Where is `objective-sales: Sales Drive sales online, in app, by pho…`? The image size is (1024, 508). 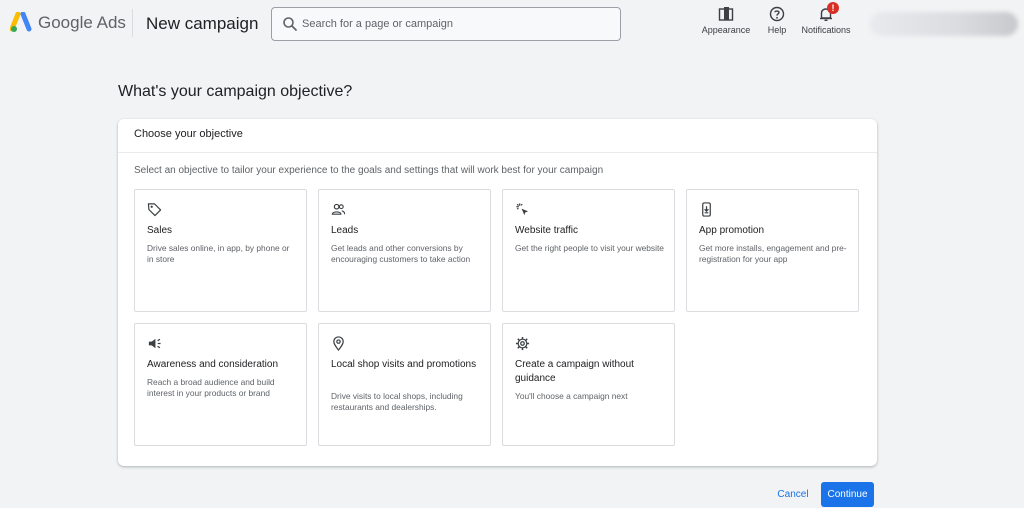
objective-sales: Sales Drive sales online, in app, by pho… is located at coordinates (220, 250).